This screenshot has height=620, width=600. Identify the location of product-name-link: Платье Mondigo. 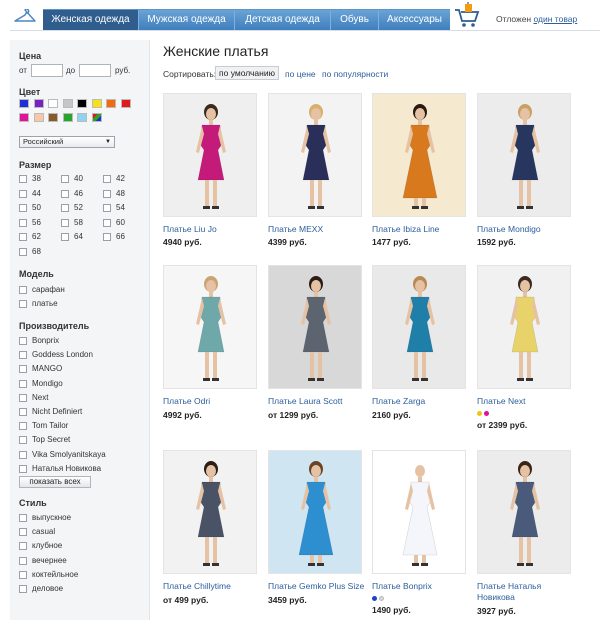
(509, 229).